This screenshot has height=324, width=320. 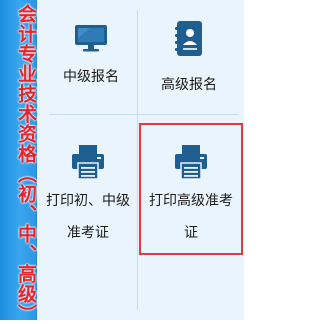 What do you see at coordinates (191, 233) in the screenshot?
I see `tile-label-line2: 证` at bounding box center [191, 233].